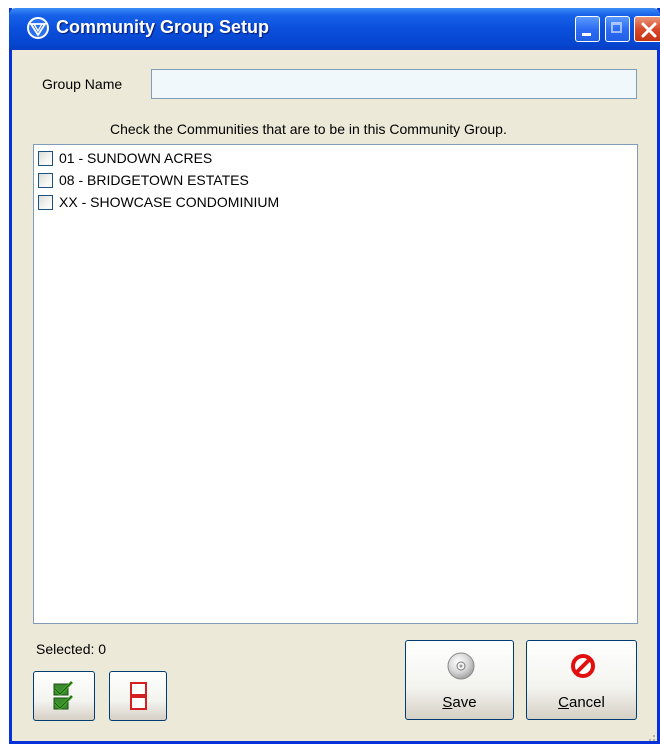 Image resolution: width=660 pixels, height=744 pixels. Describe the element at coordinates (162, 27) in the screenshot. I see `window-title: Community Group Setup` at that location.